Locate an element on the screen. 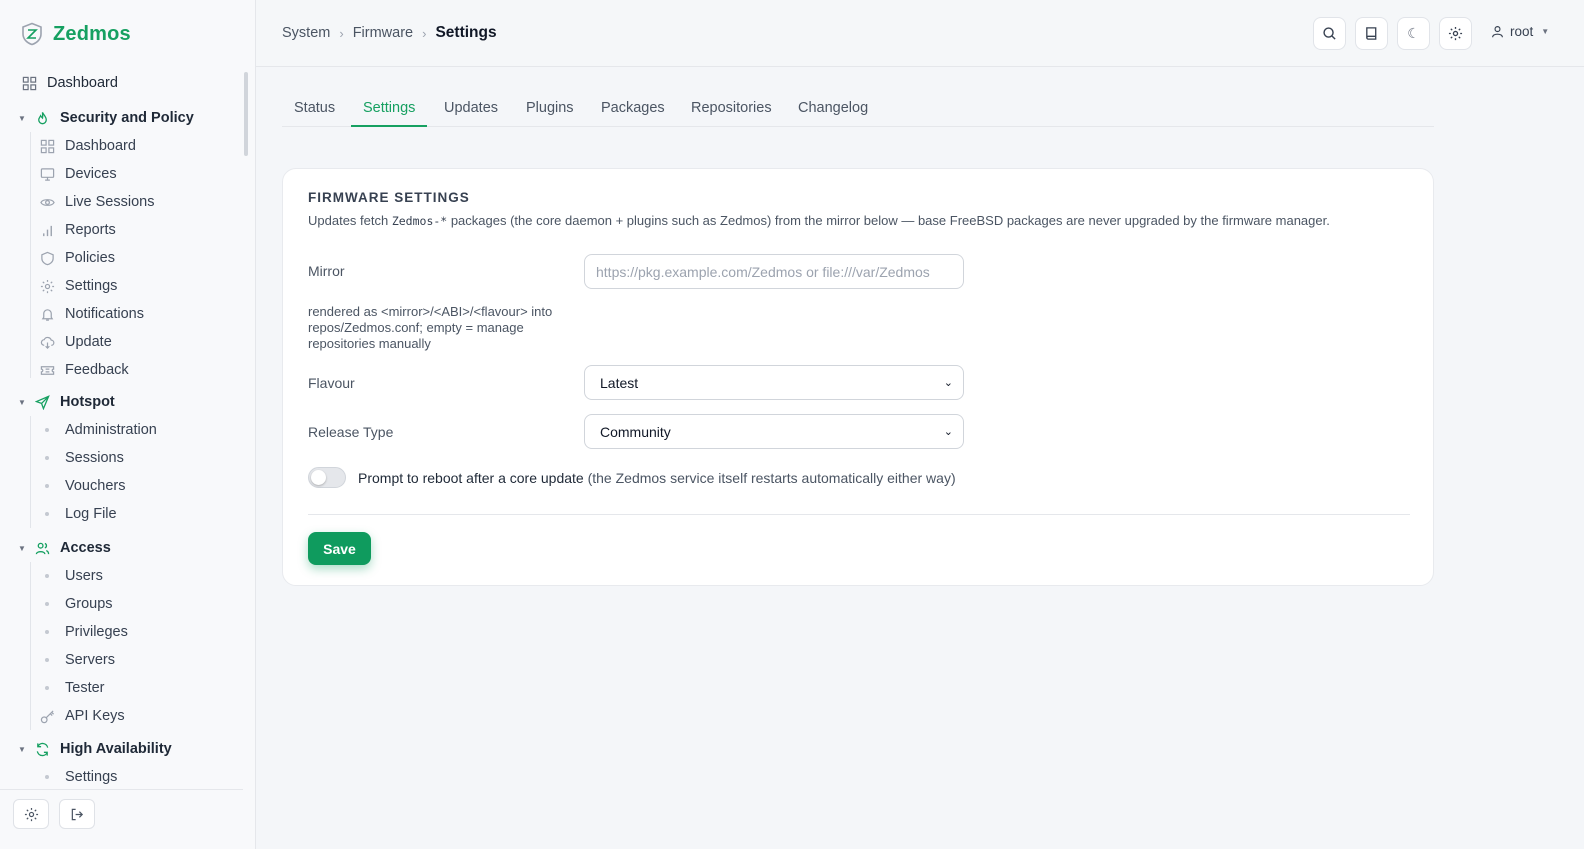  flavour-label: Flavour is located at coordinates (331, 383).